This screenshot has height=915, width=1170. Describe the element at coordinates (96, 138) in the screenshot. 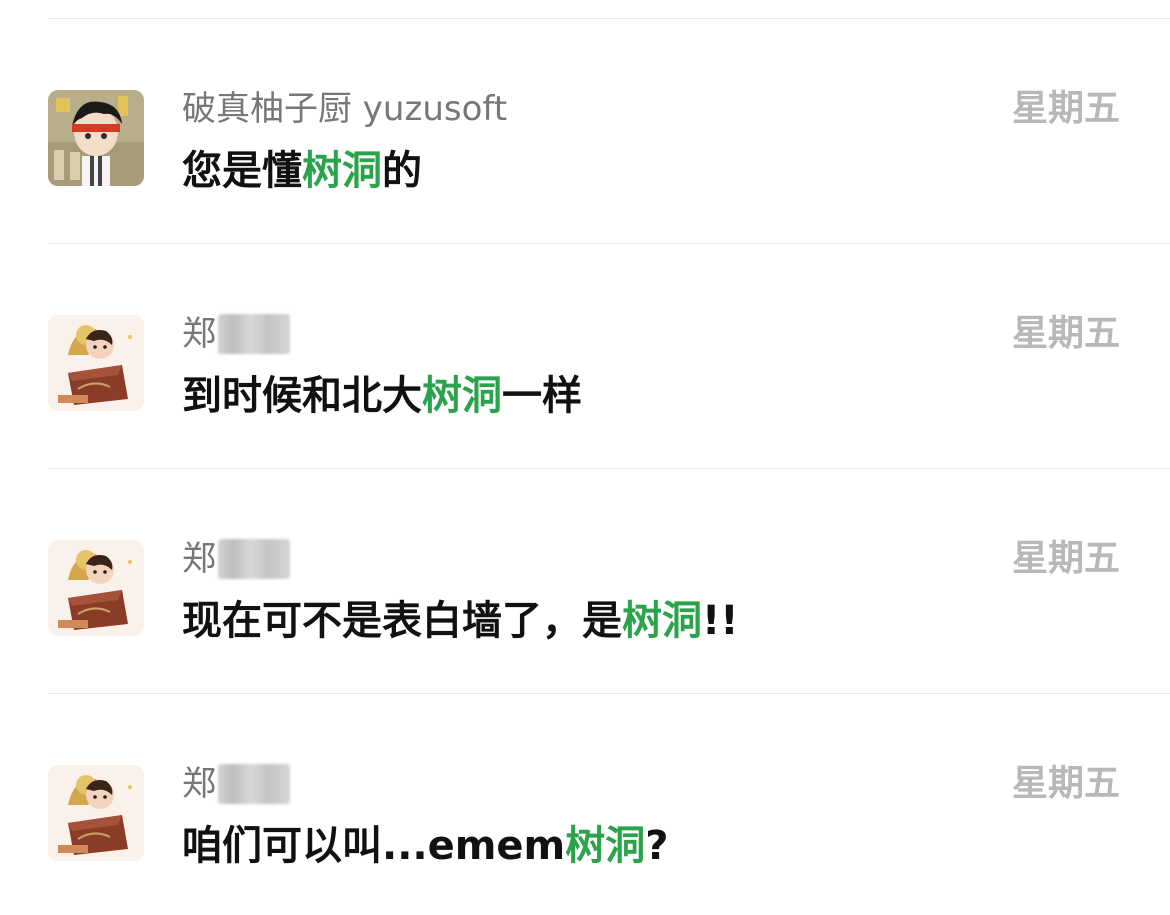

I see `anime-character-avatar-icon` at that location.